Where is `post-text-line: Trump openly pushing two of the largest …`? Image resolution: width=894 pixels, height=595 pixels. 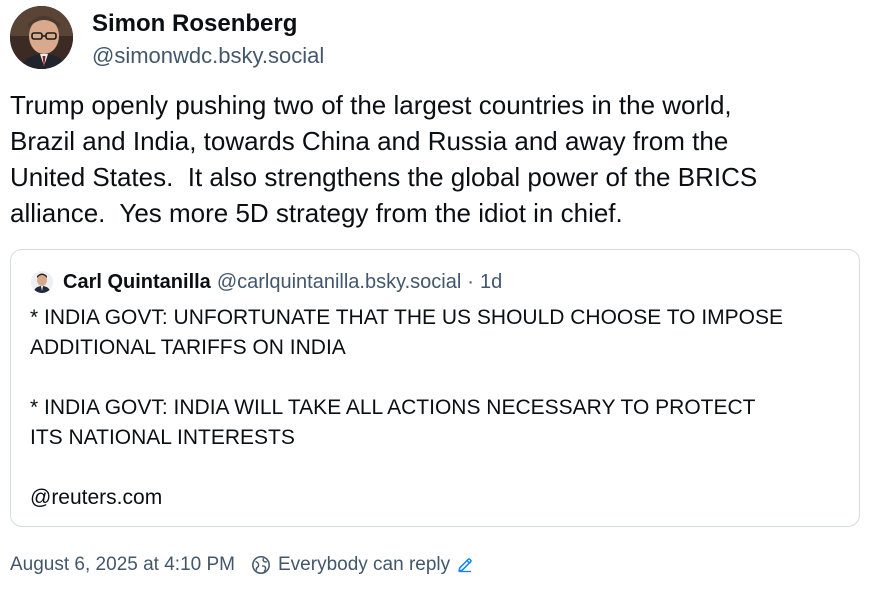
post-text-line: Trump openly pushing two of the largest … is located at coordinates (371, 105).